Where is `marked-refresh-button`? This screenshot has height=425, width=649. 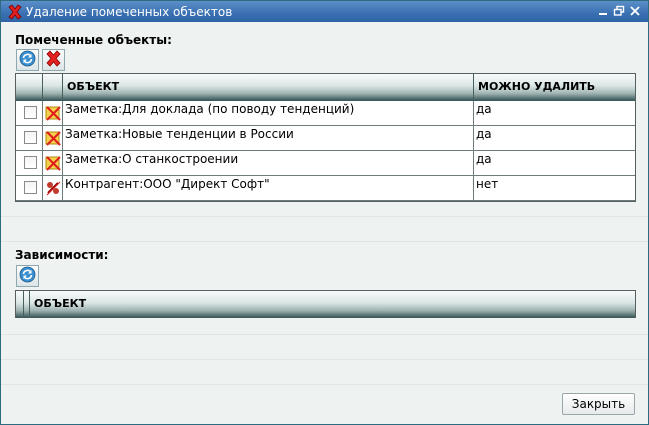
marked-refresh-button is located at coordinates (27, 60).